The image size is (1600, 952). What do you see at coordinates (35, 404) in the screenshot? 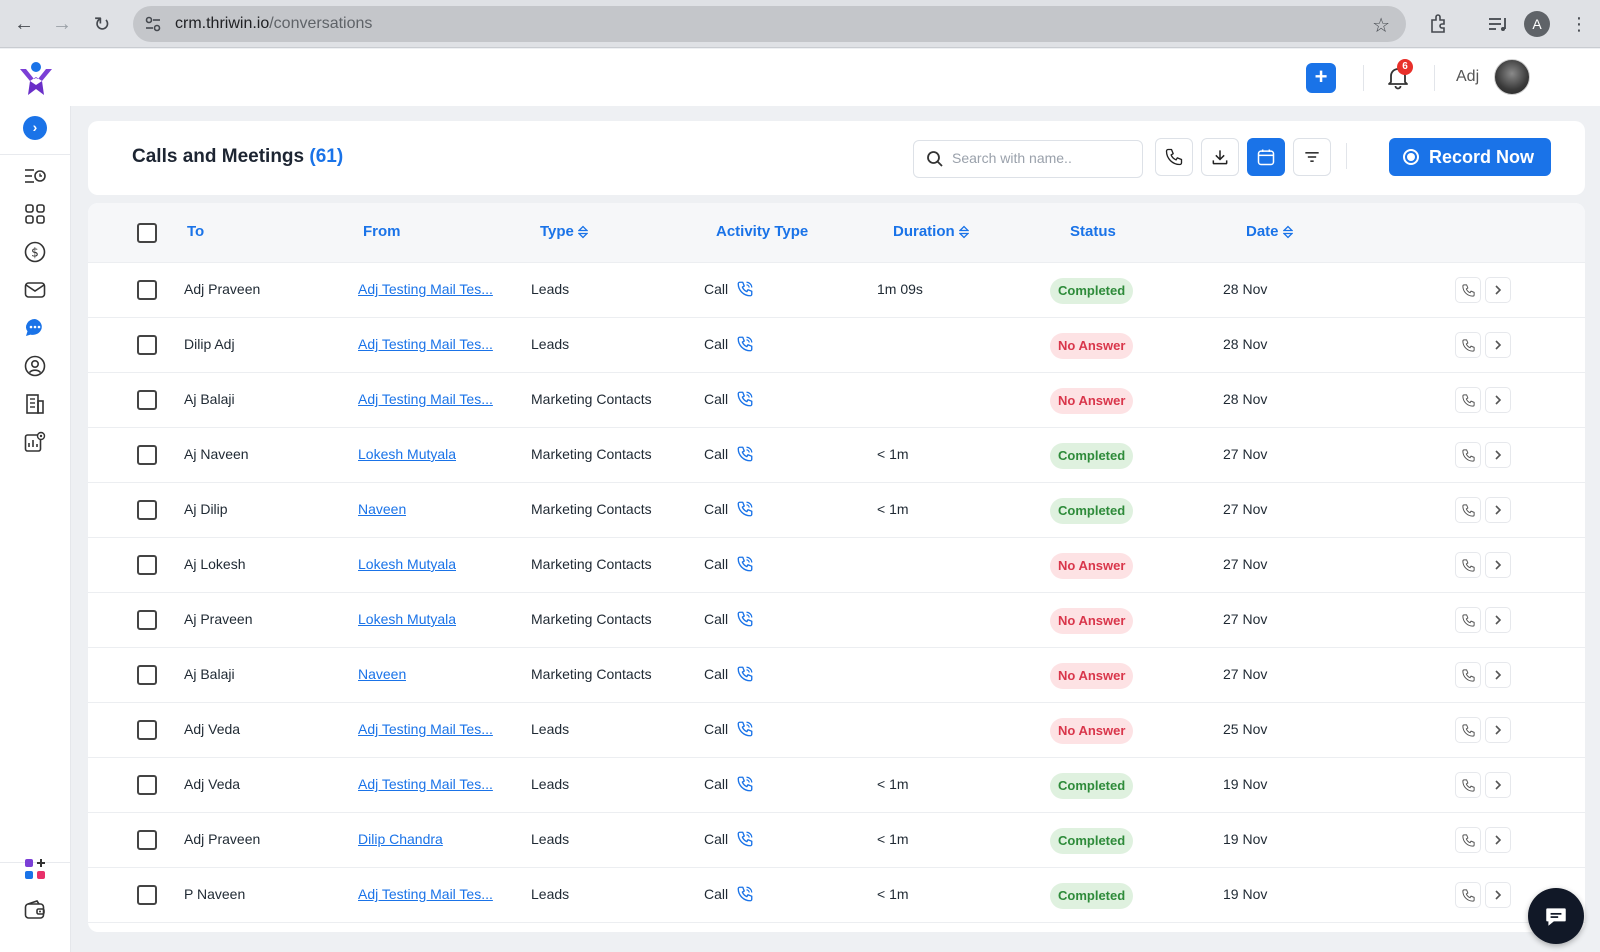
I see `building-icon` at bounding box center [35, 404].